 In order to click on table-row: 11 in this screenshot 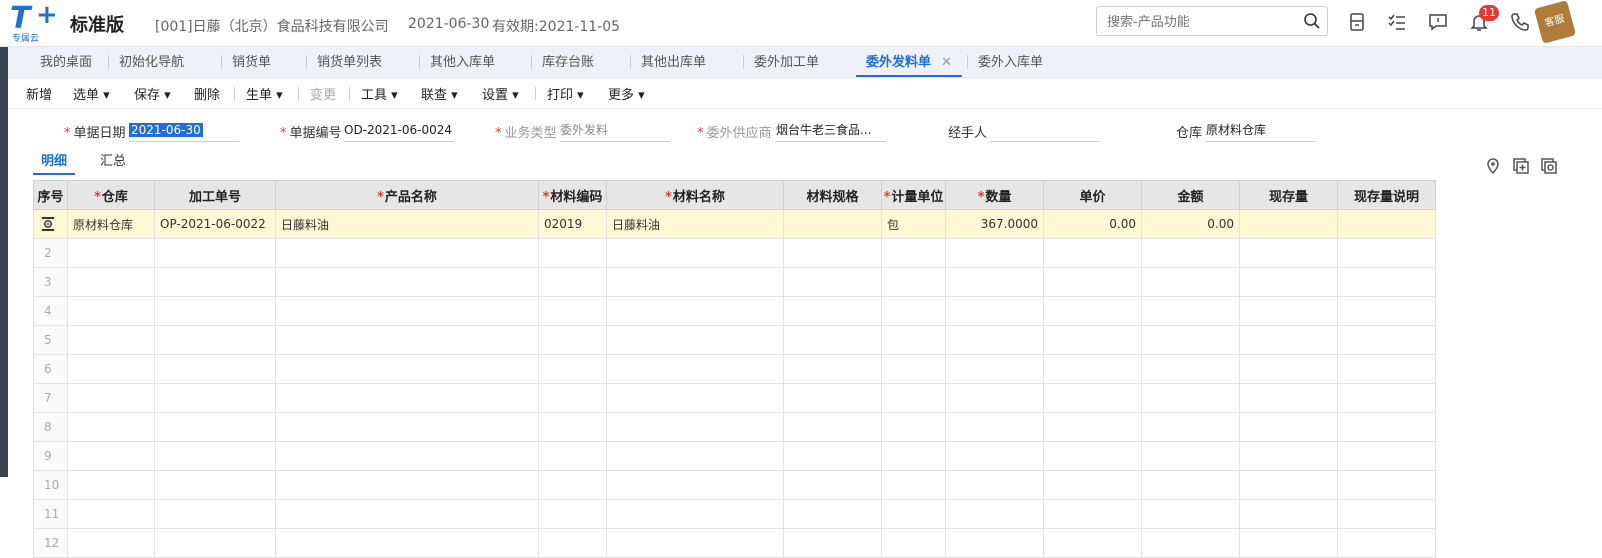, I will do `click(734, 514)`.